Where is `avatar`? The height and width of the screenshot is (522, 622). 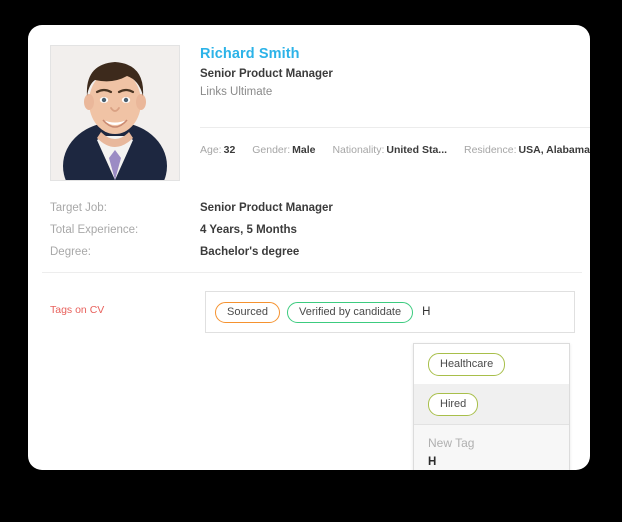 avatar is located at coordinates (115, 113).